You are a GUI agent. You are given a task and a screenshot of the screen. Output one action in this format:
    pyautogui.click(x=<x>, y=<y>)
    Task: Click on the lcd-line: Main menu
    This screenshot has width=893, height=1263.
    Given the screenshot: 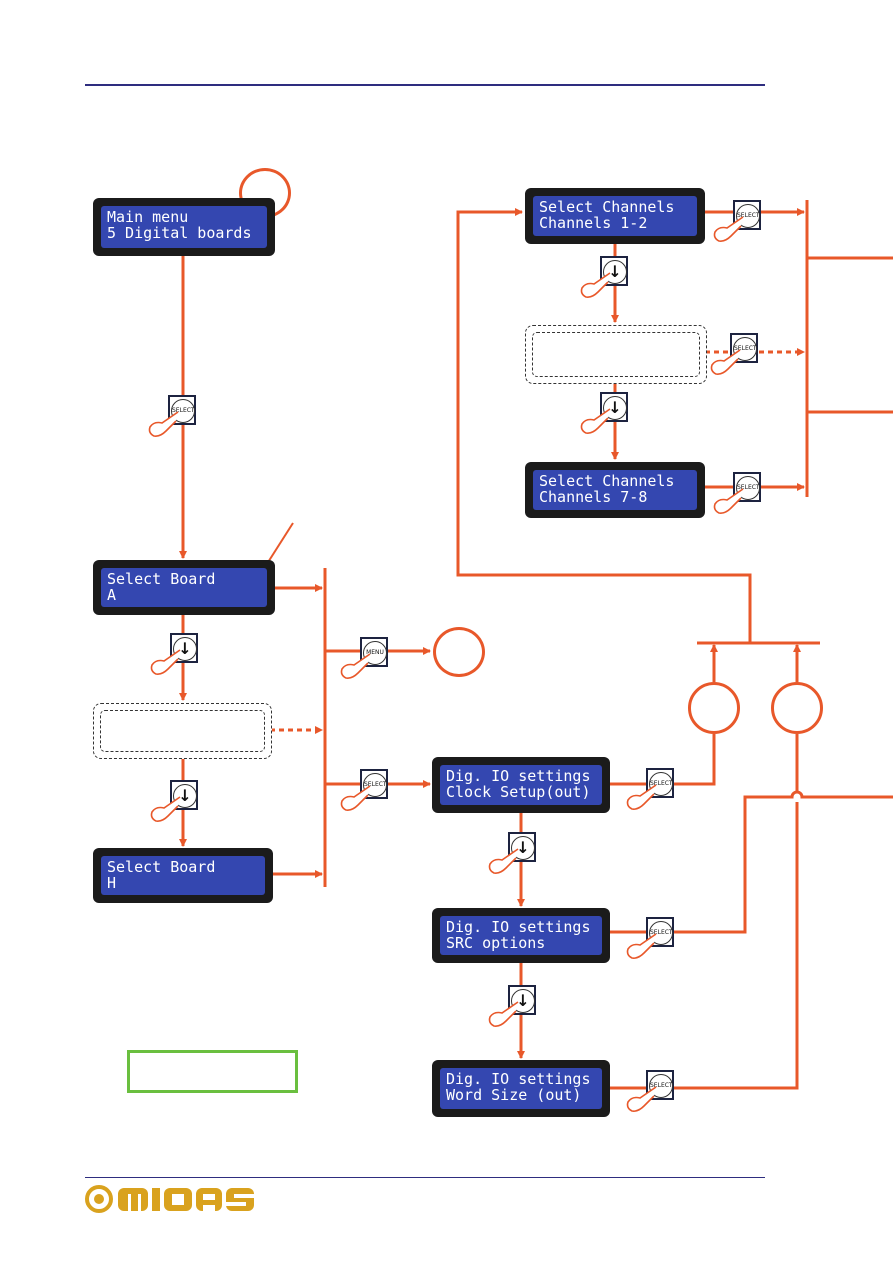 What is the action you would take?
    pyautogui.click(x=148, y=217)
    